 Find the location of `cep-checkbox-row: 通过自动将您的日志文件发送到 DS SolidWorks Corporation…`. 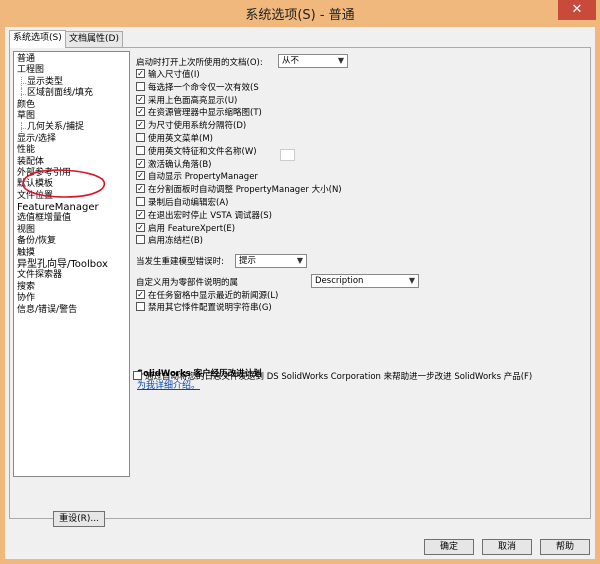

cep-checkbox-row: 通过自动将您的日志文件发送到 DS SolidWorks Corporation… is located at coordinates (332, 377).